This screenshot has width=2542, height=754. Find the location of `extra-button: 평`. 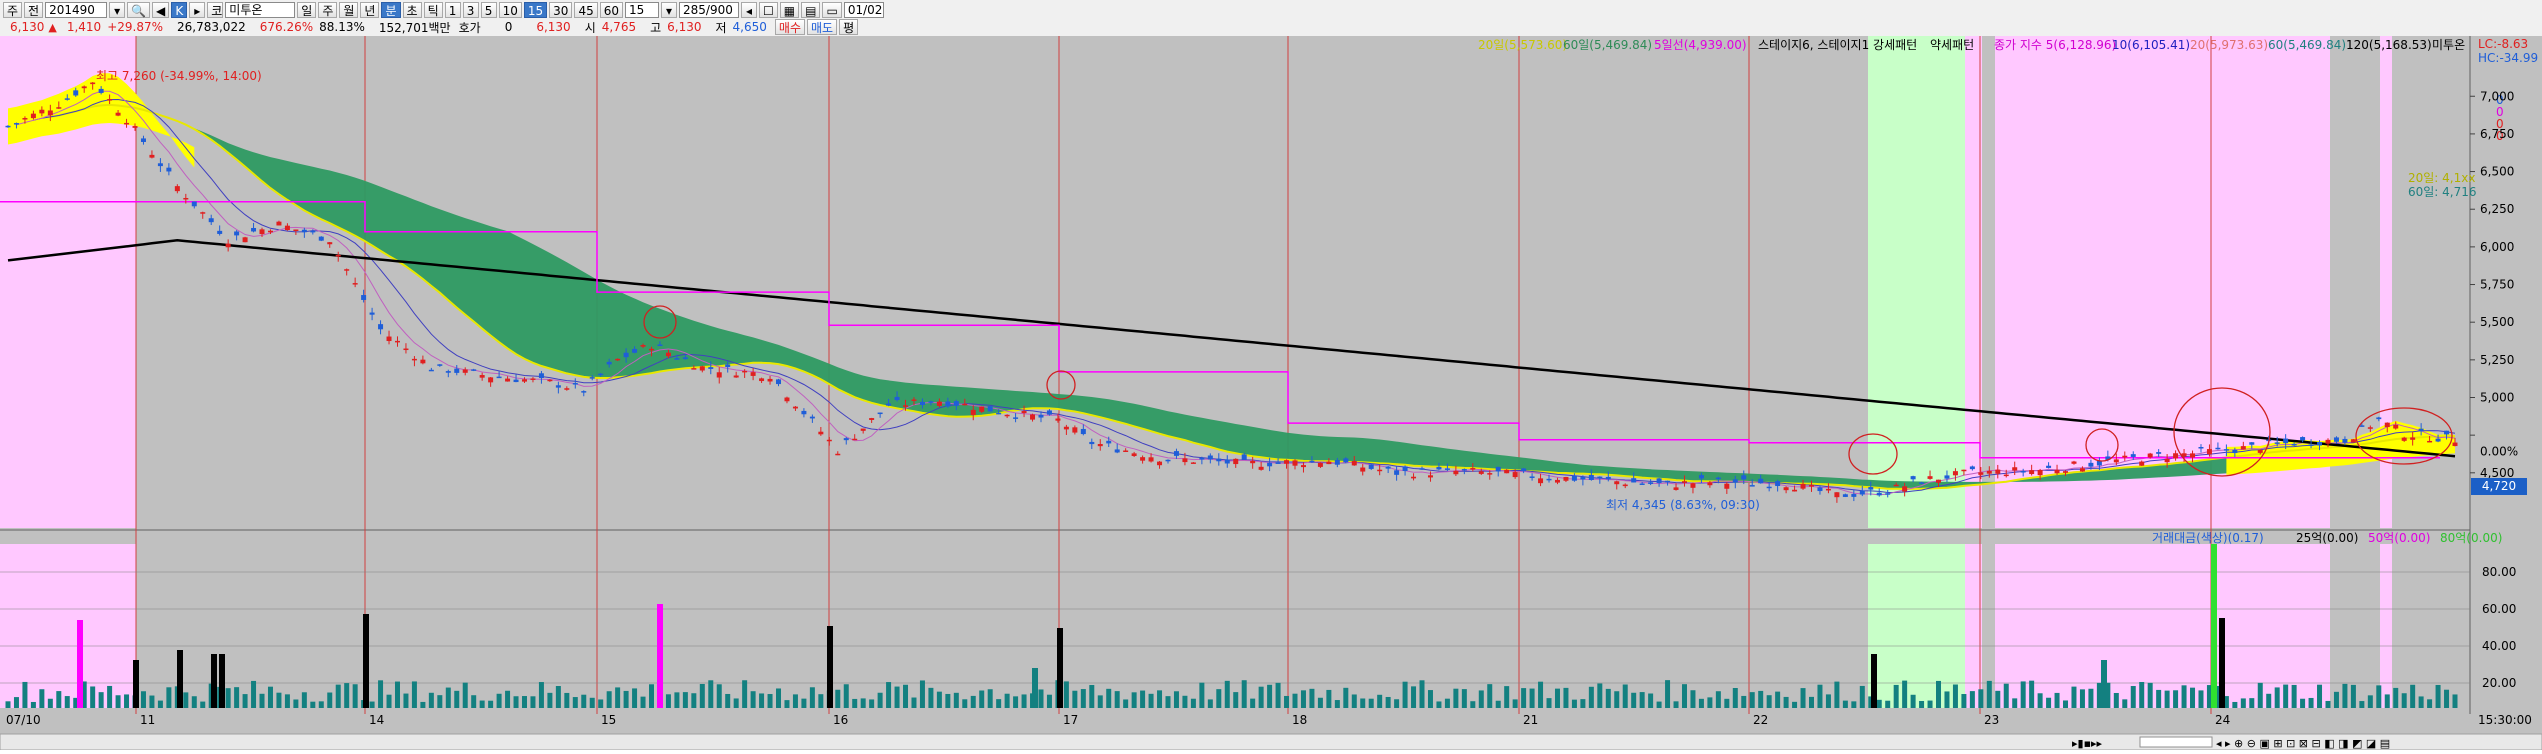

extra-button: 평 is located at coordinates (849, 27).